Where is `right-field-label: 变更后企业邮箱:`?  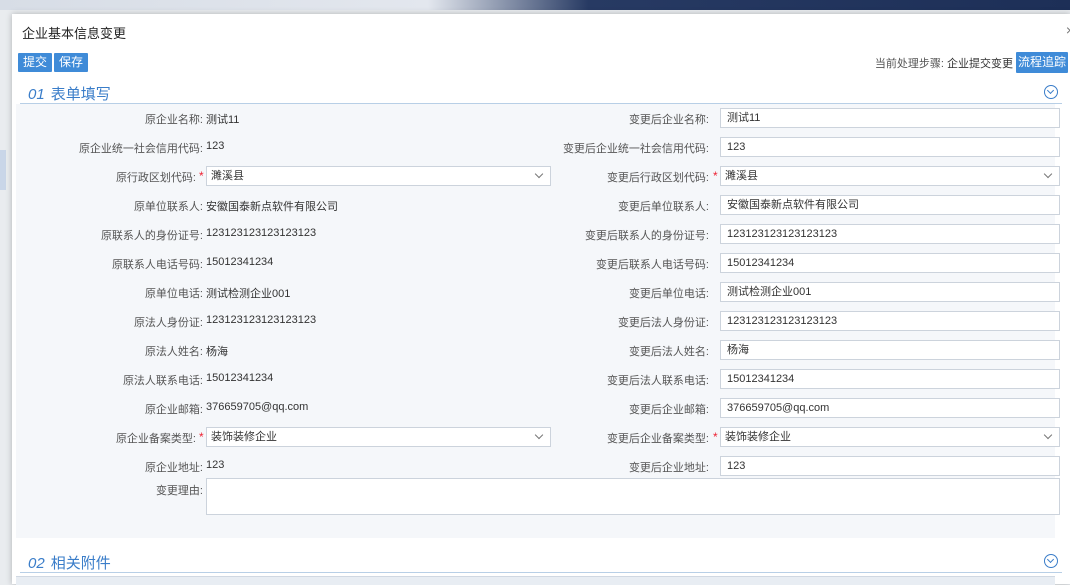 right-field-label: 变更后企业邮箱: is located at coordinates (668, 410).